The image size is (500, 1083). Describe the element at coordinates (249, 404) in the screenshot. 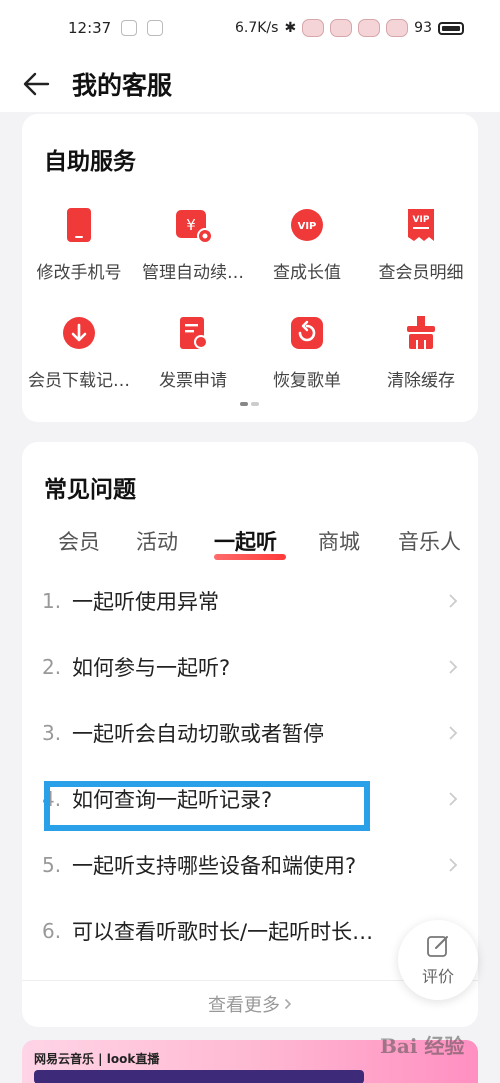

I see `page-indicator` at that location.